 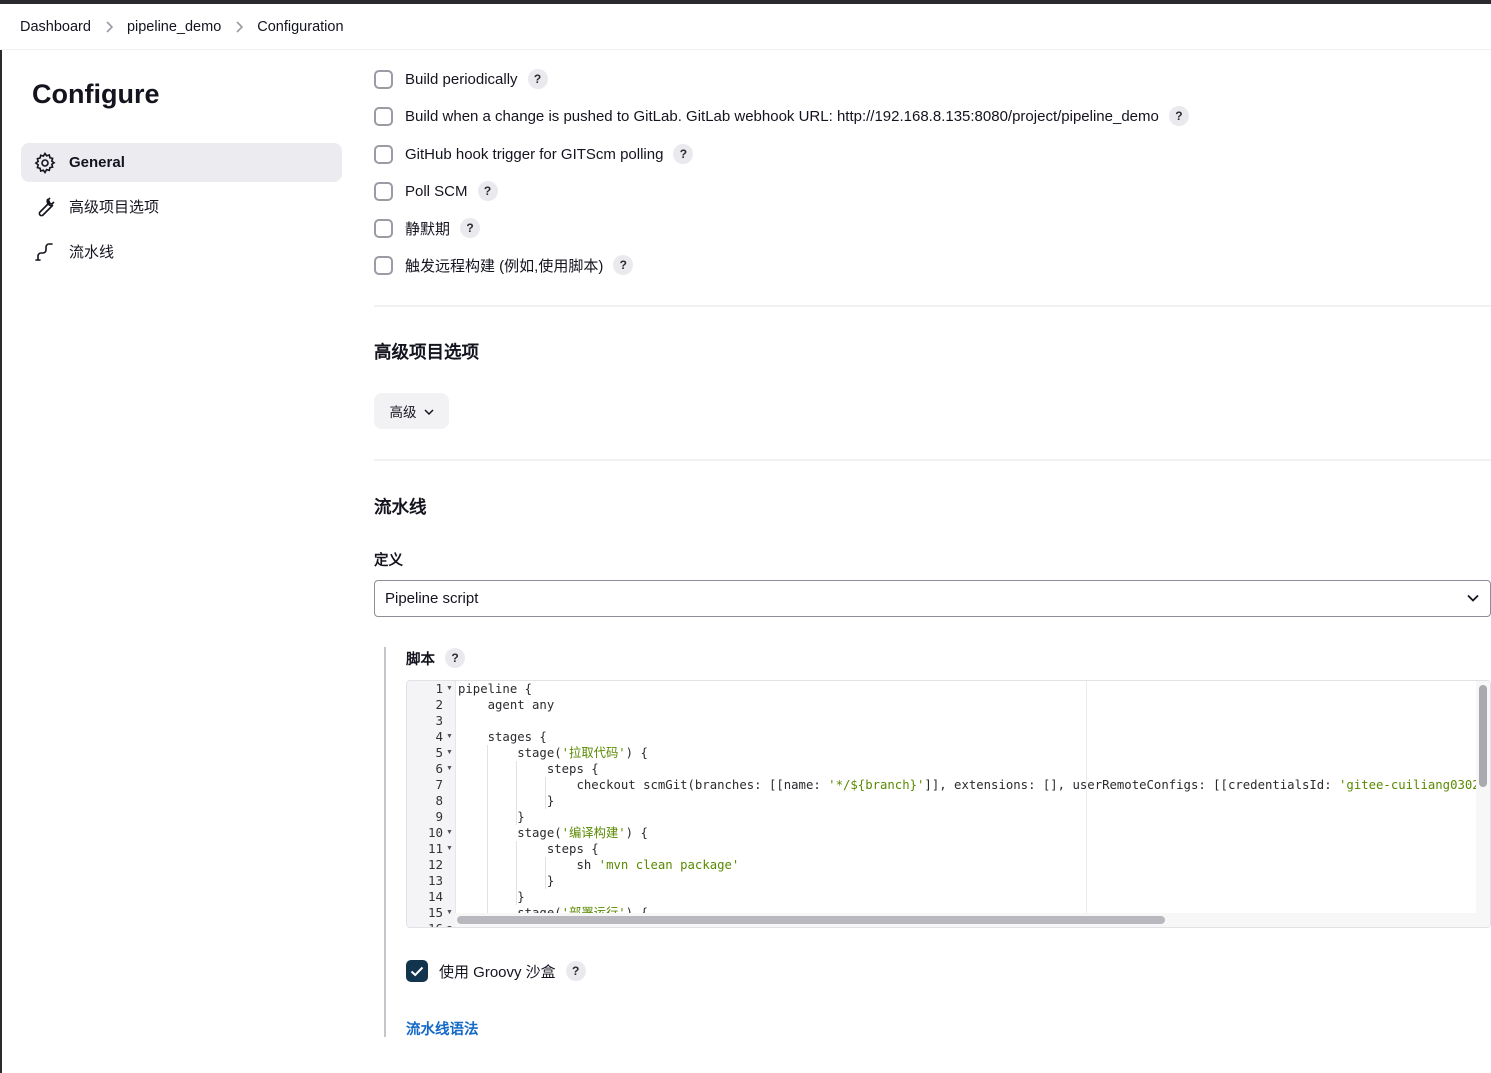 What do you see at coordinates (400, 507) in the screenshot?
I see `pipeline-section-title: 流水线` at bounding box center [400, 507].